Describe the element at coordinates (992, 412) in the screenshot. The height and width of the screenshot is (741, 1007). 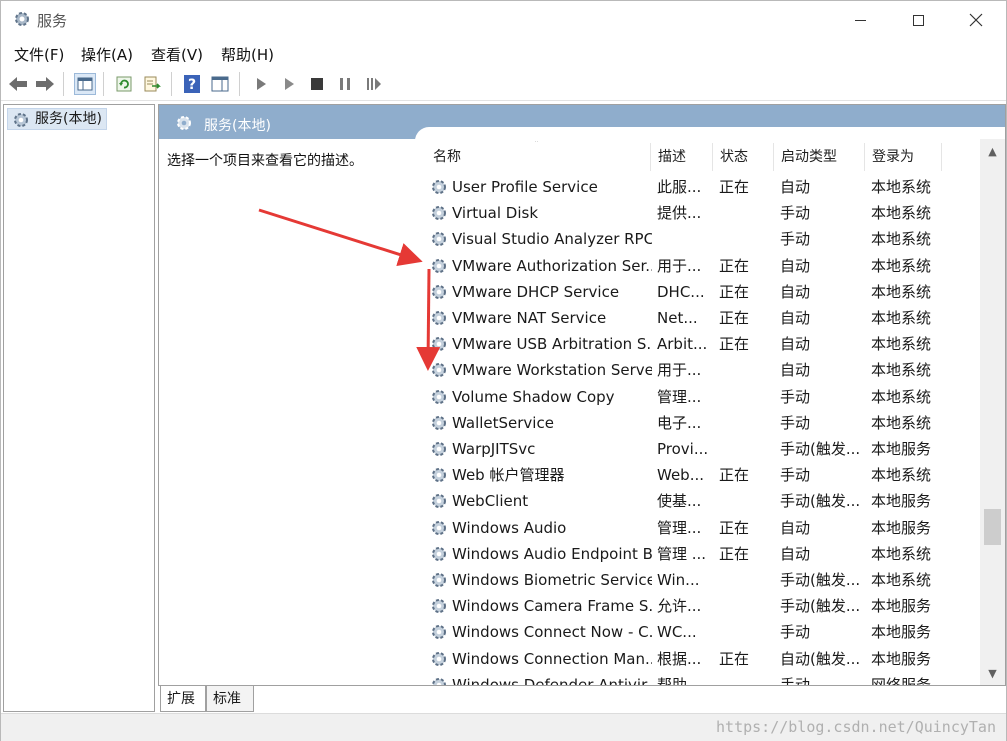
I see `vertical-scrollbar: ▲ ▼` at that location.